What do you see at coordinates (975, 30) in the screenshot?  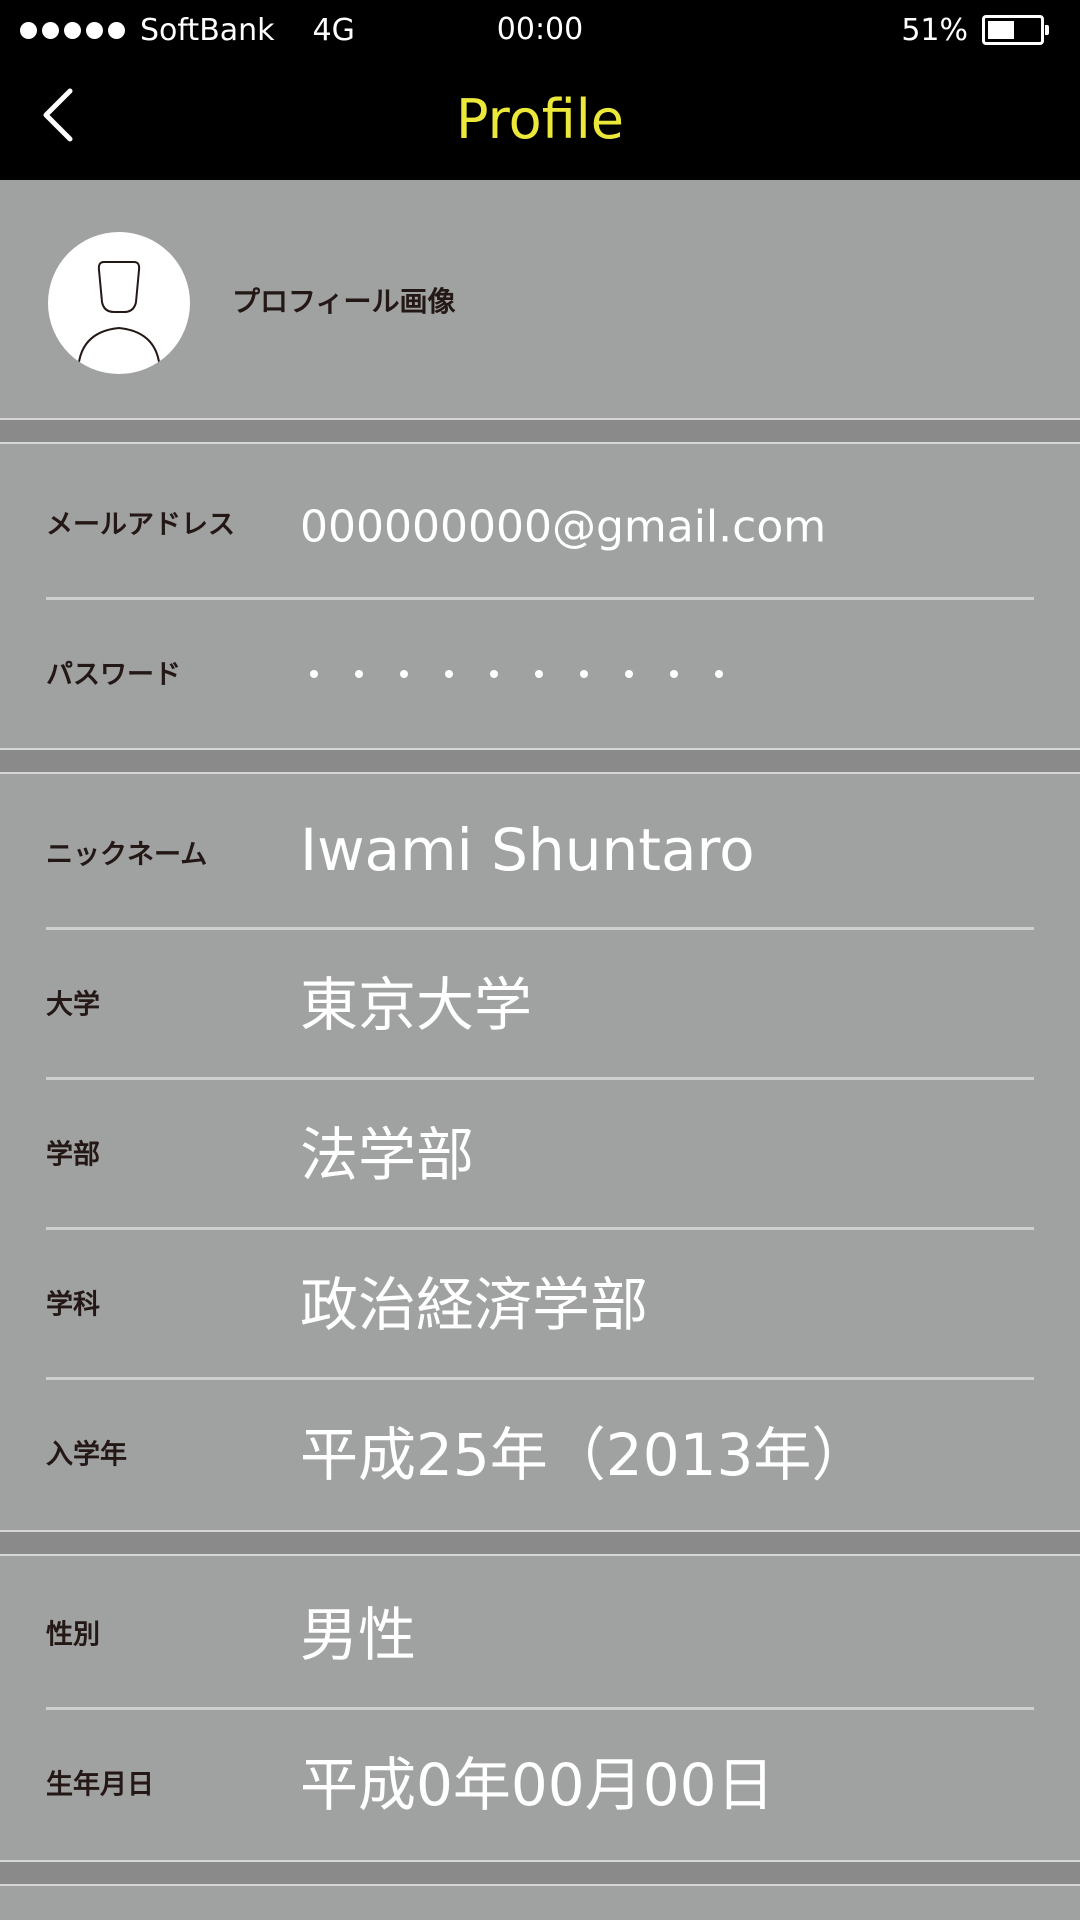 I see `battery-status: 51%` at bounding box center [975, 30].